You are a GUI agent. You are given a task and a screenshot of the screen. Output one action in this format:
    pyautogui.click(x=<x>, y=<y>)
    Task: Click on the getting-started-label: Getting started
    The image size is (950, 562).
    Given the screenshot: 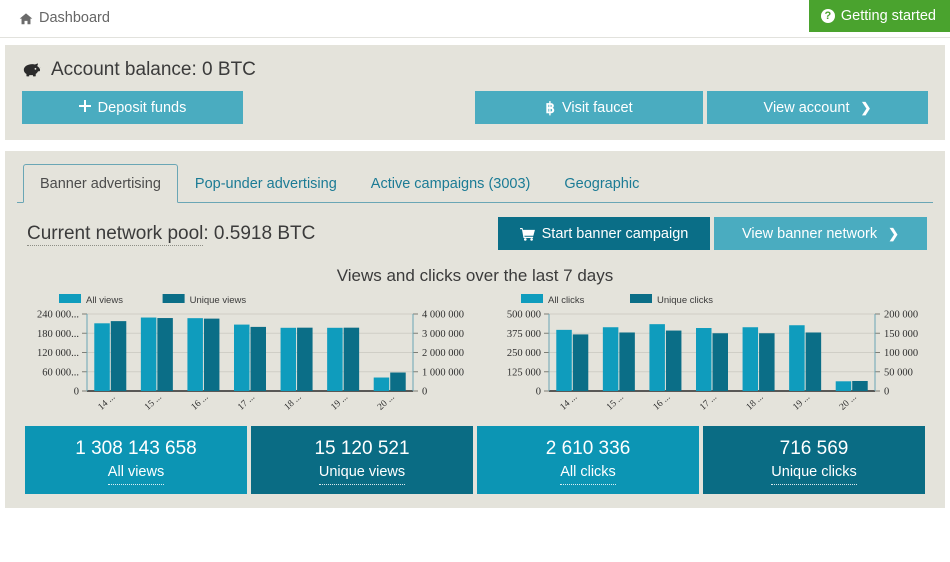 What is the action you would take?
    pyautogui.click(x=888, y=16)
    